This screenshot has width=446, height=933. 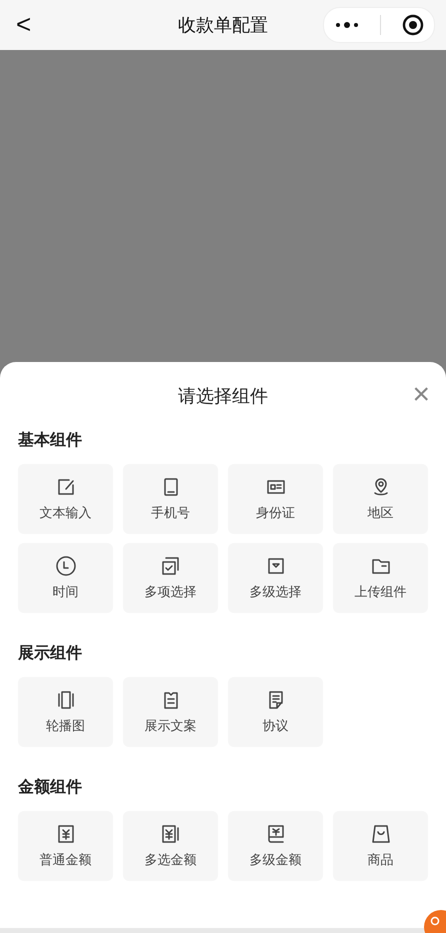 I want to click on component-tile: 普通金额, so click(x=65, y=846).